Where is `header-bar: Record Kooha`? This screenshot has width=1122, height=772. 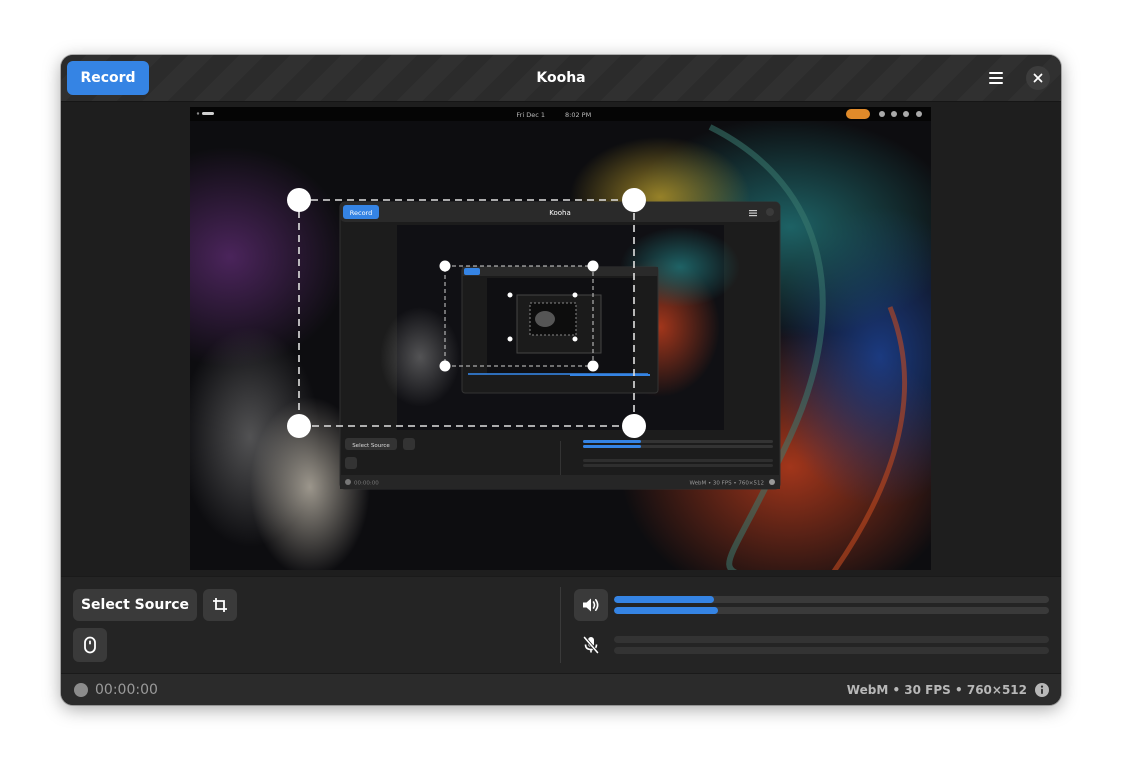
header-bar: Record Kooha is located at coordinates (561, 78).